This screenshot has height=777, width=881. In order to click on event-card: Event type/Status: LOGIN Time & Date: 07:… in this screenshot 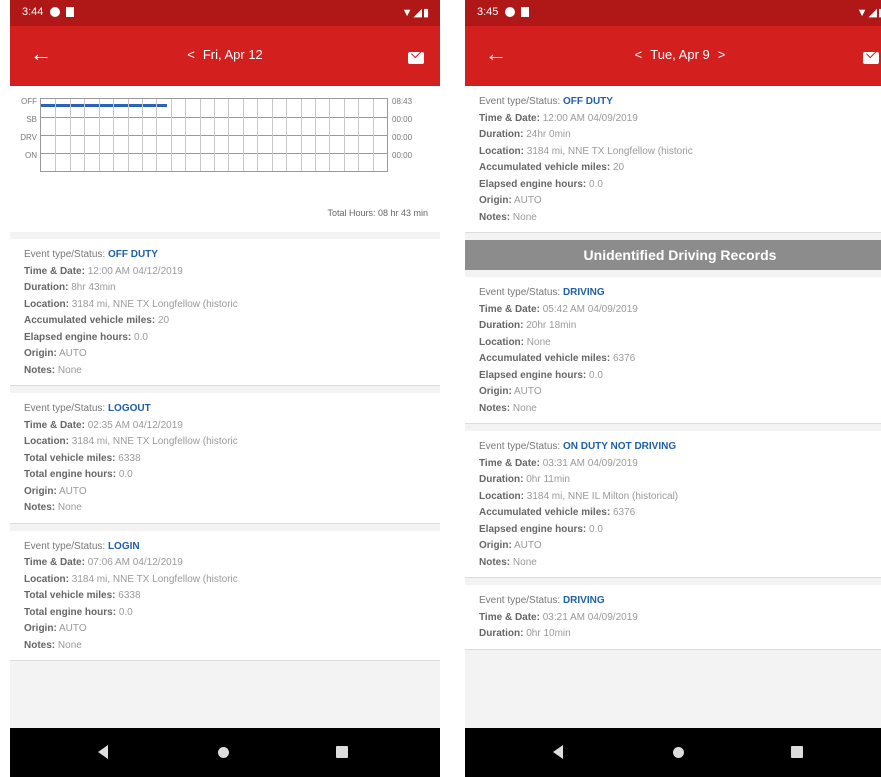, I will do `click(225, 595)`.